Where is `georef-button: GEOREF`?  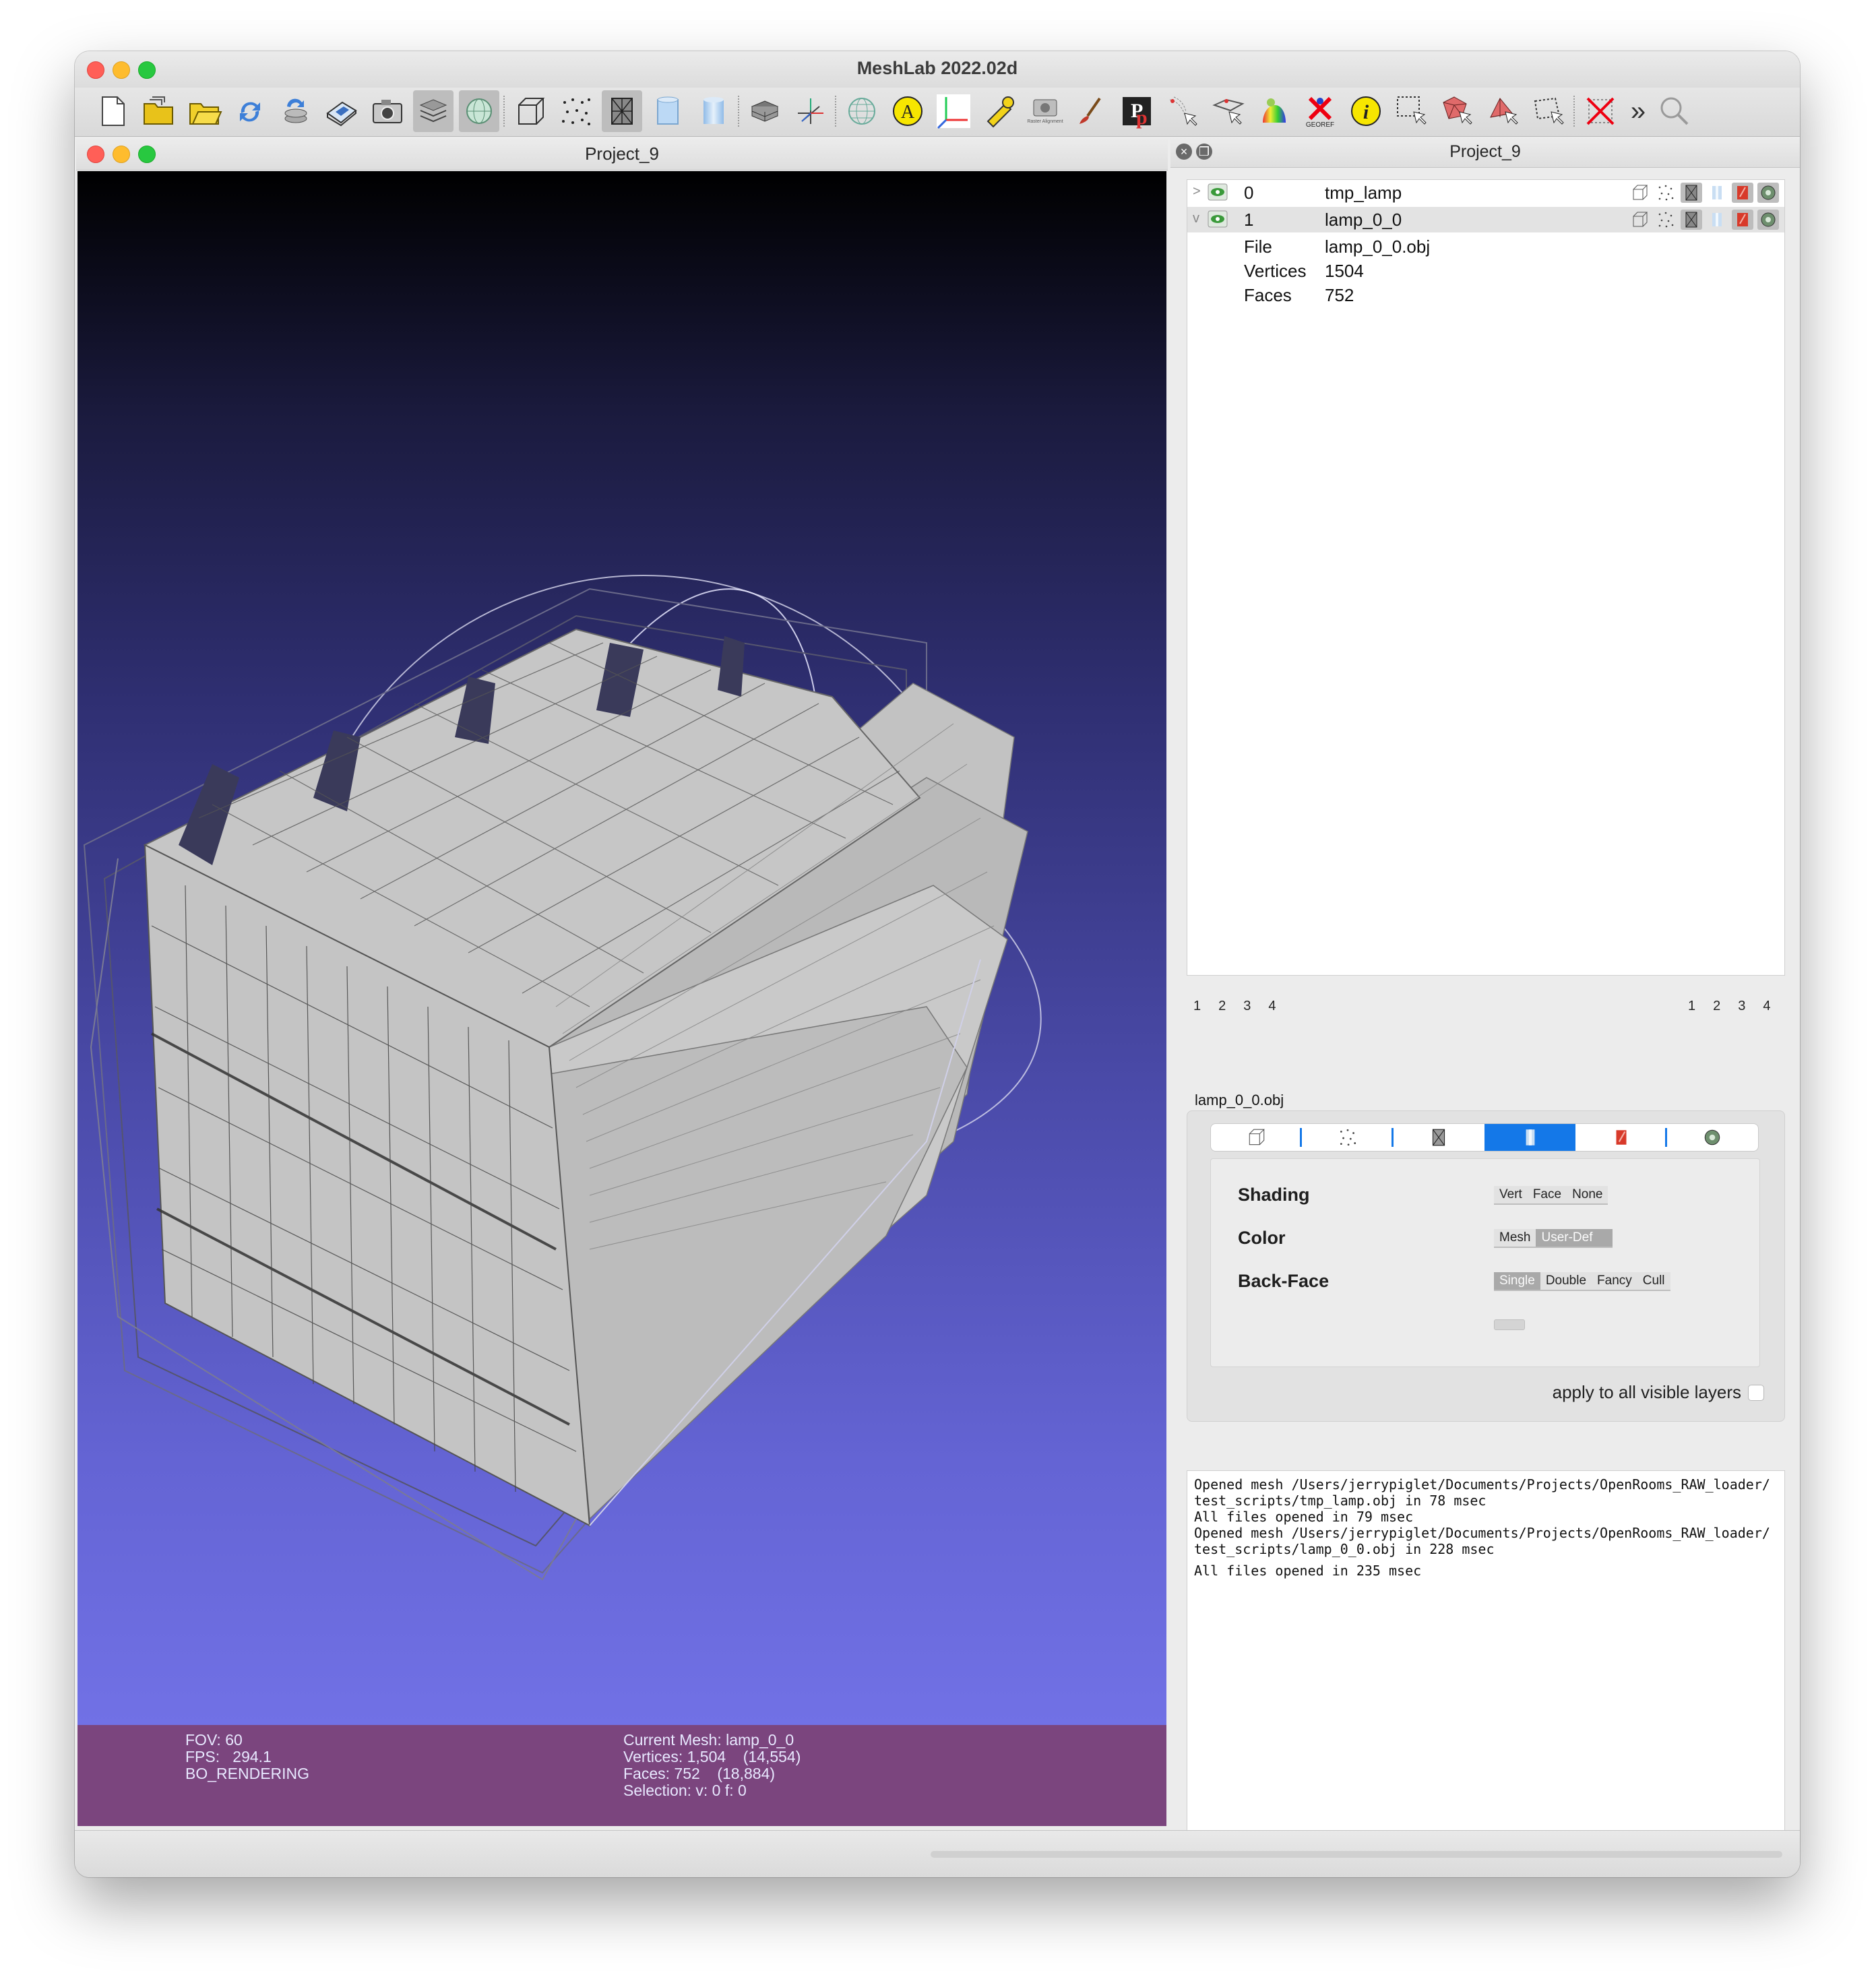
georef-button: GEOREF is located at coordinates (1320, 111).